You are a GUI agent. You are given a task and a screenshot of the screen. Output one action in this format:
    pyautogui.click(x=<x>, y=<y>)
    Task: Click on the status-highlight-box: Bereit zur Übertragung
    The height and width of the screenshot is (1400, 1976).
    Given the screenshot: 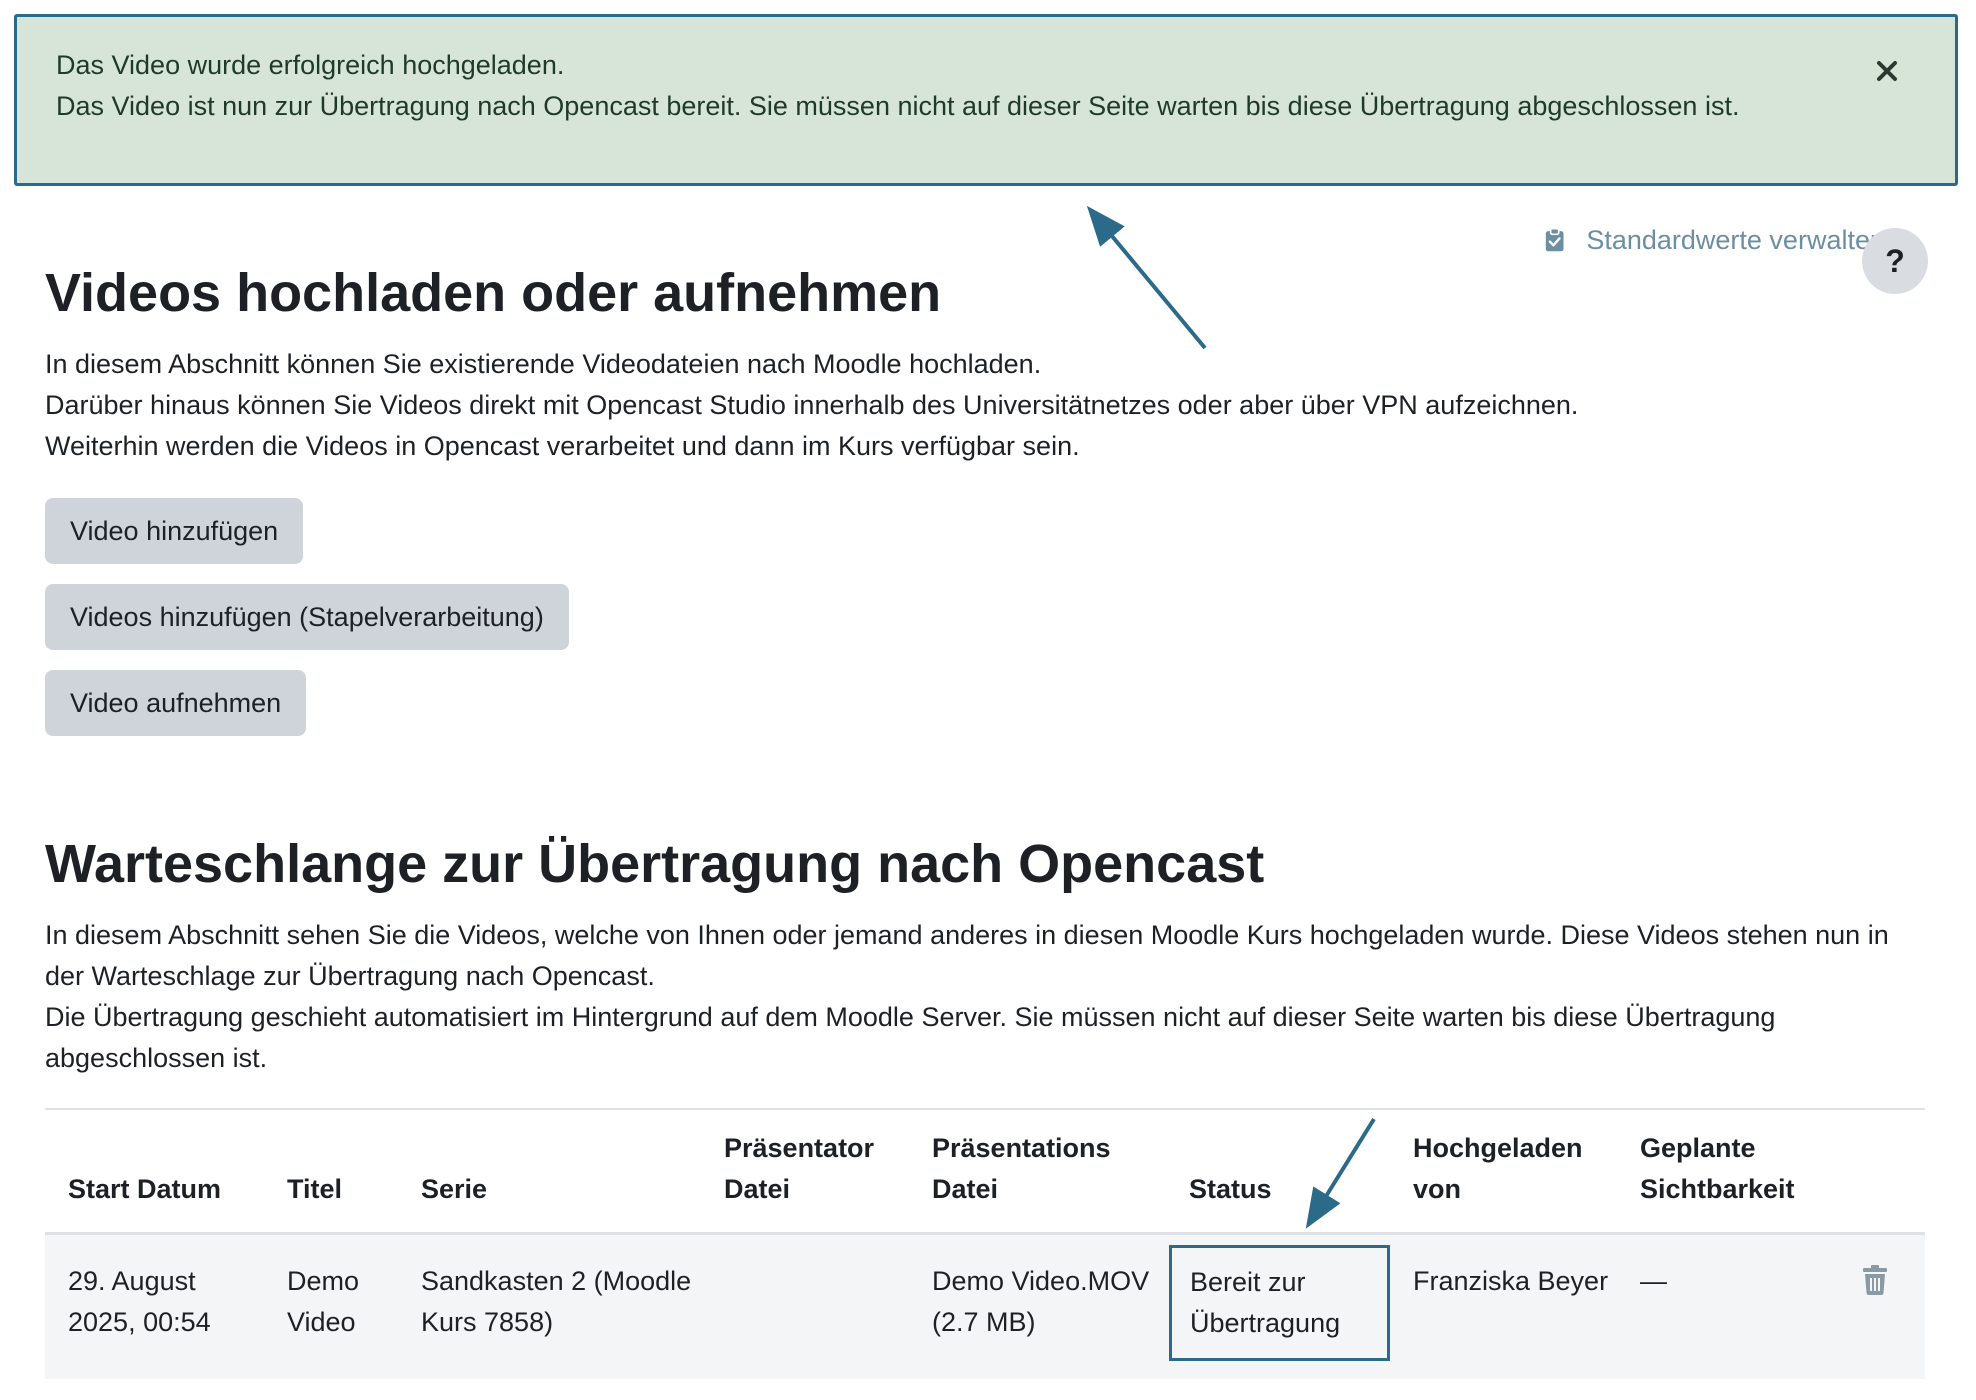 What is the action you would take?
    pyautogui.click(x=1279, y=1303)
    